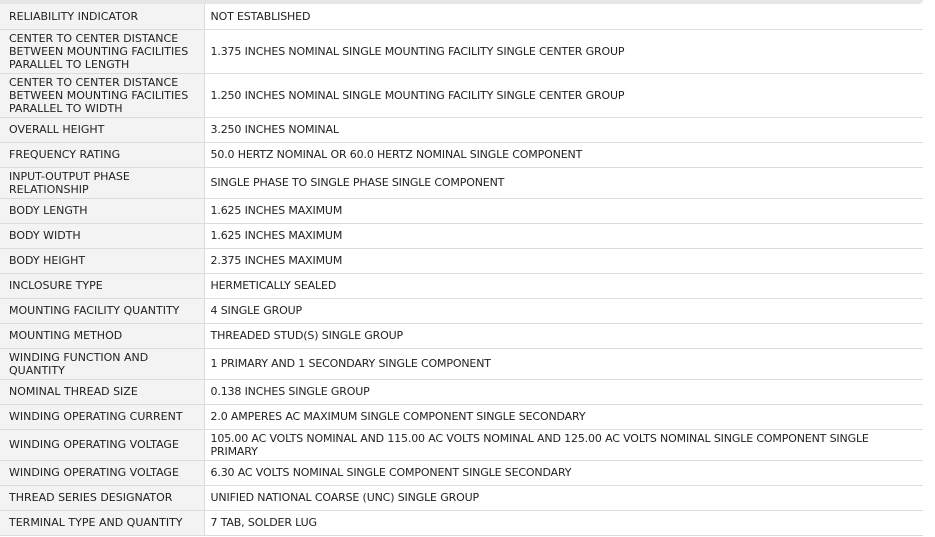  I want to click on characteristic-name: WINDING FUNCTION AND QUANTITY, so click(102, 364).